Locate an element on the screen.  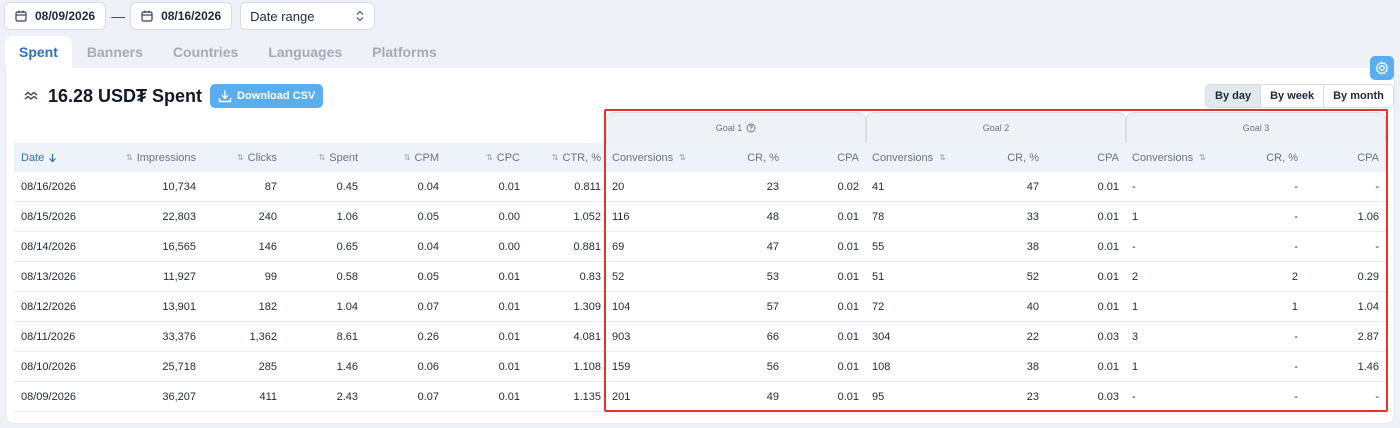
cell-g3-cpa: 1.06 is located at coordinates (1368, 216).